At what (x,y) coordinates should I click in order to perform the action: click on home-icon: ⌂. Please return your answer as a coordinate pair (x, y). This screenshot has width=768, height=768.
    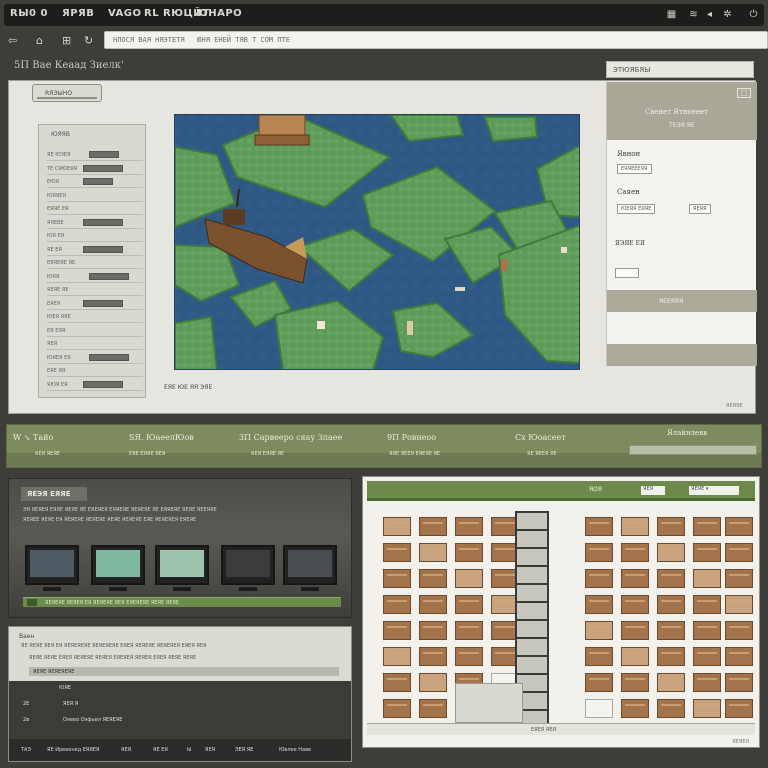
    Looking at the image, I should click on (39, 40).